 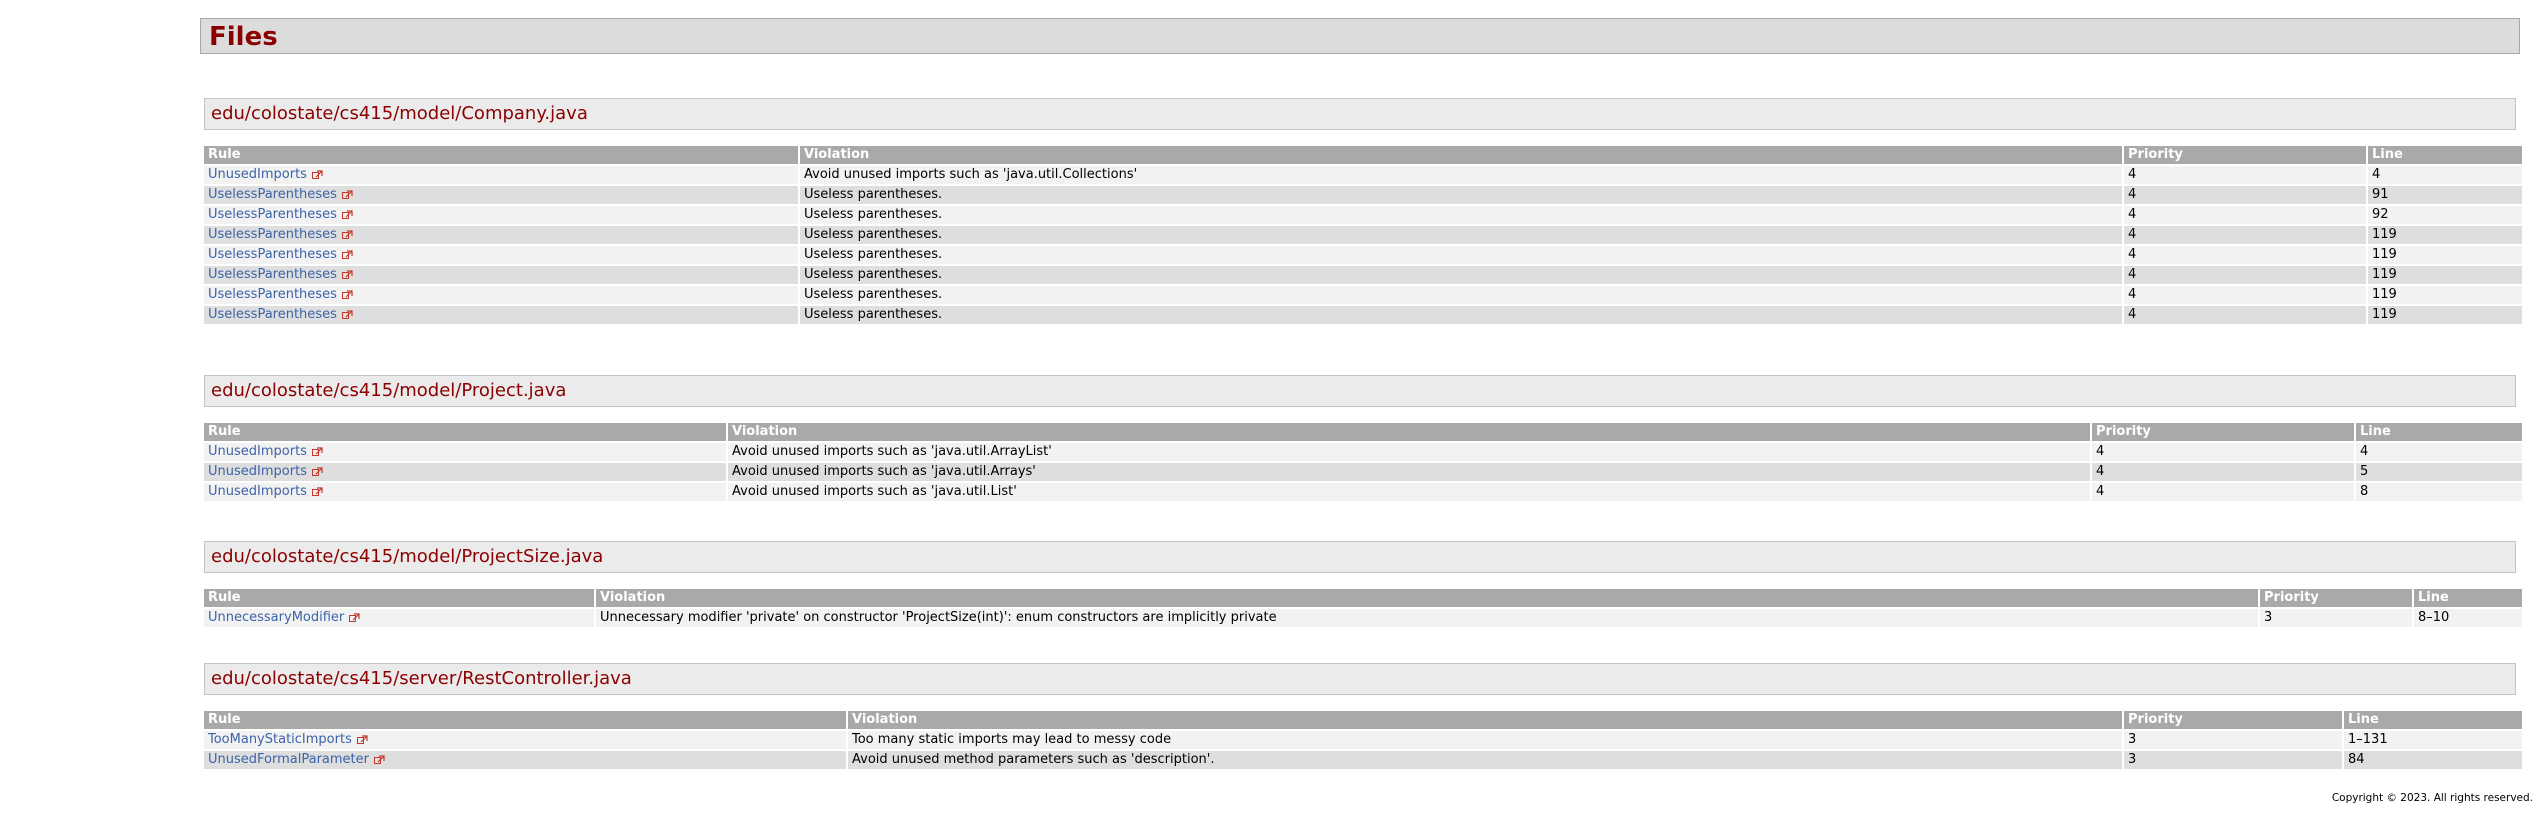 I want to click on line-cell: 91, so click(x=2445, y=195).